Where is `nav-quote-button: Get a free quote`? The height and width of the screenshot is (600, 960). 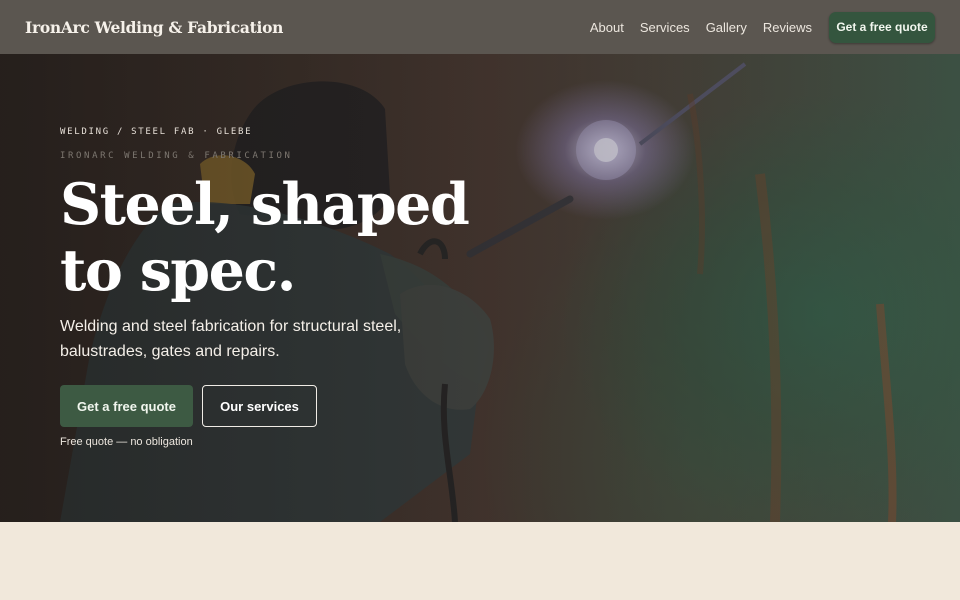 nav-quote-button: Get a free quote is located at coordinates (882, 27).